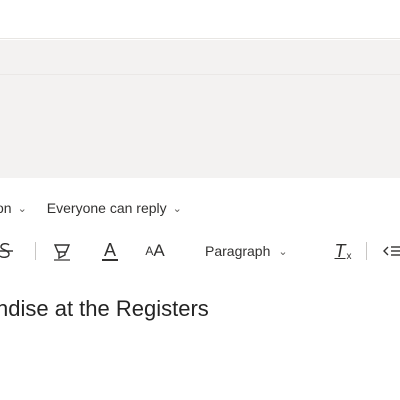 The image size is (400, 400). I want to click on font-size-icon: AA, so click(155, 251).